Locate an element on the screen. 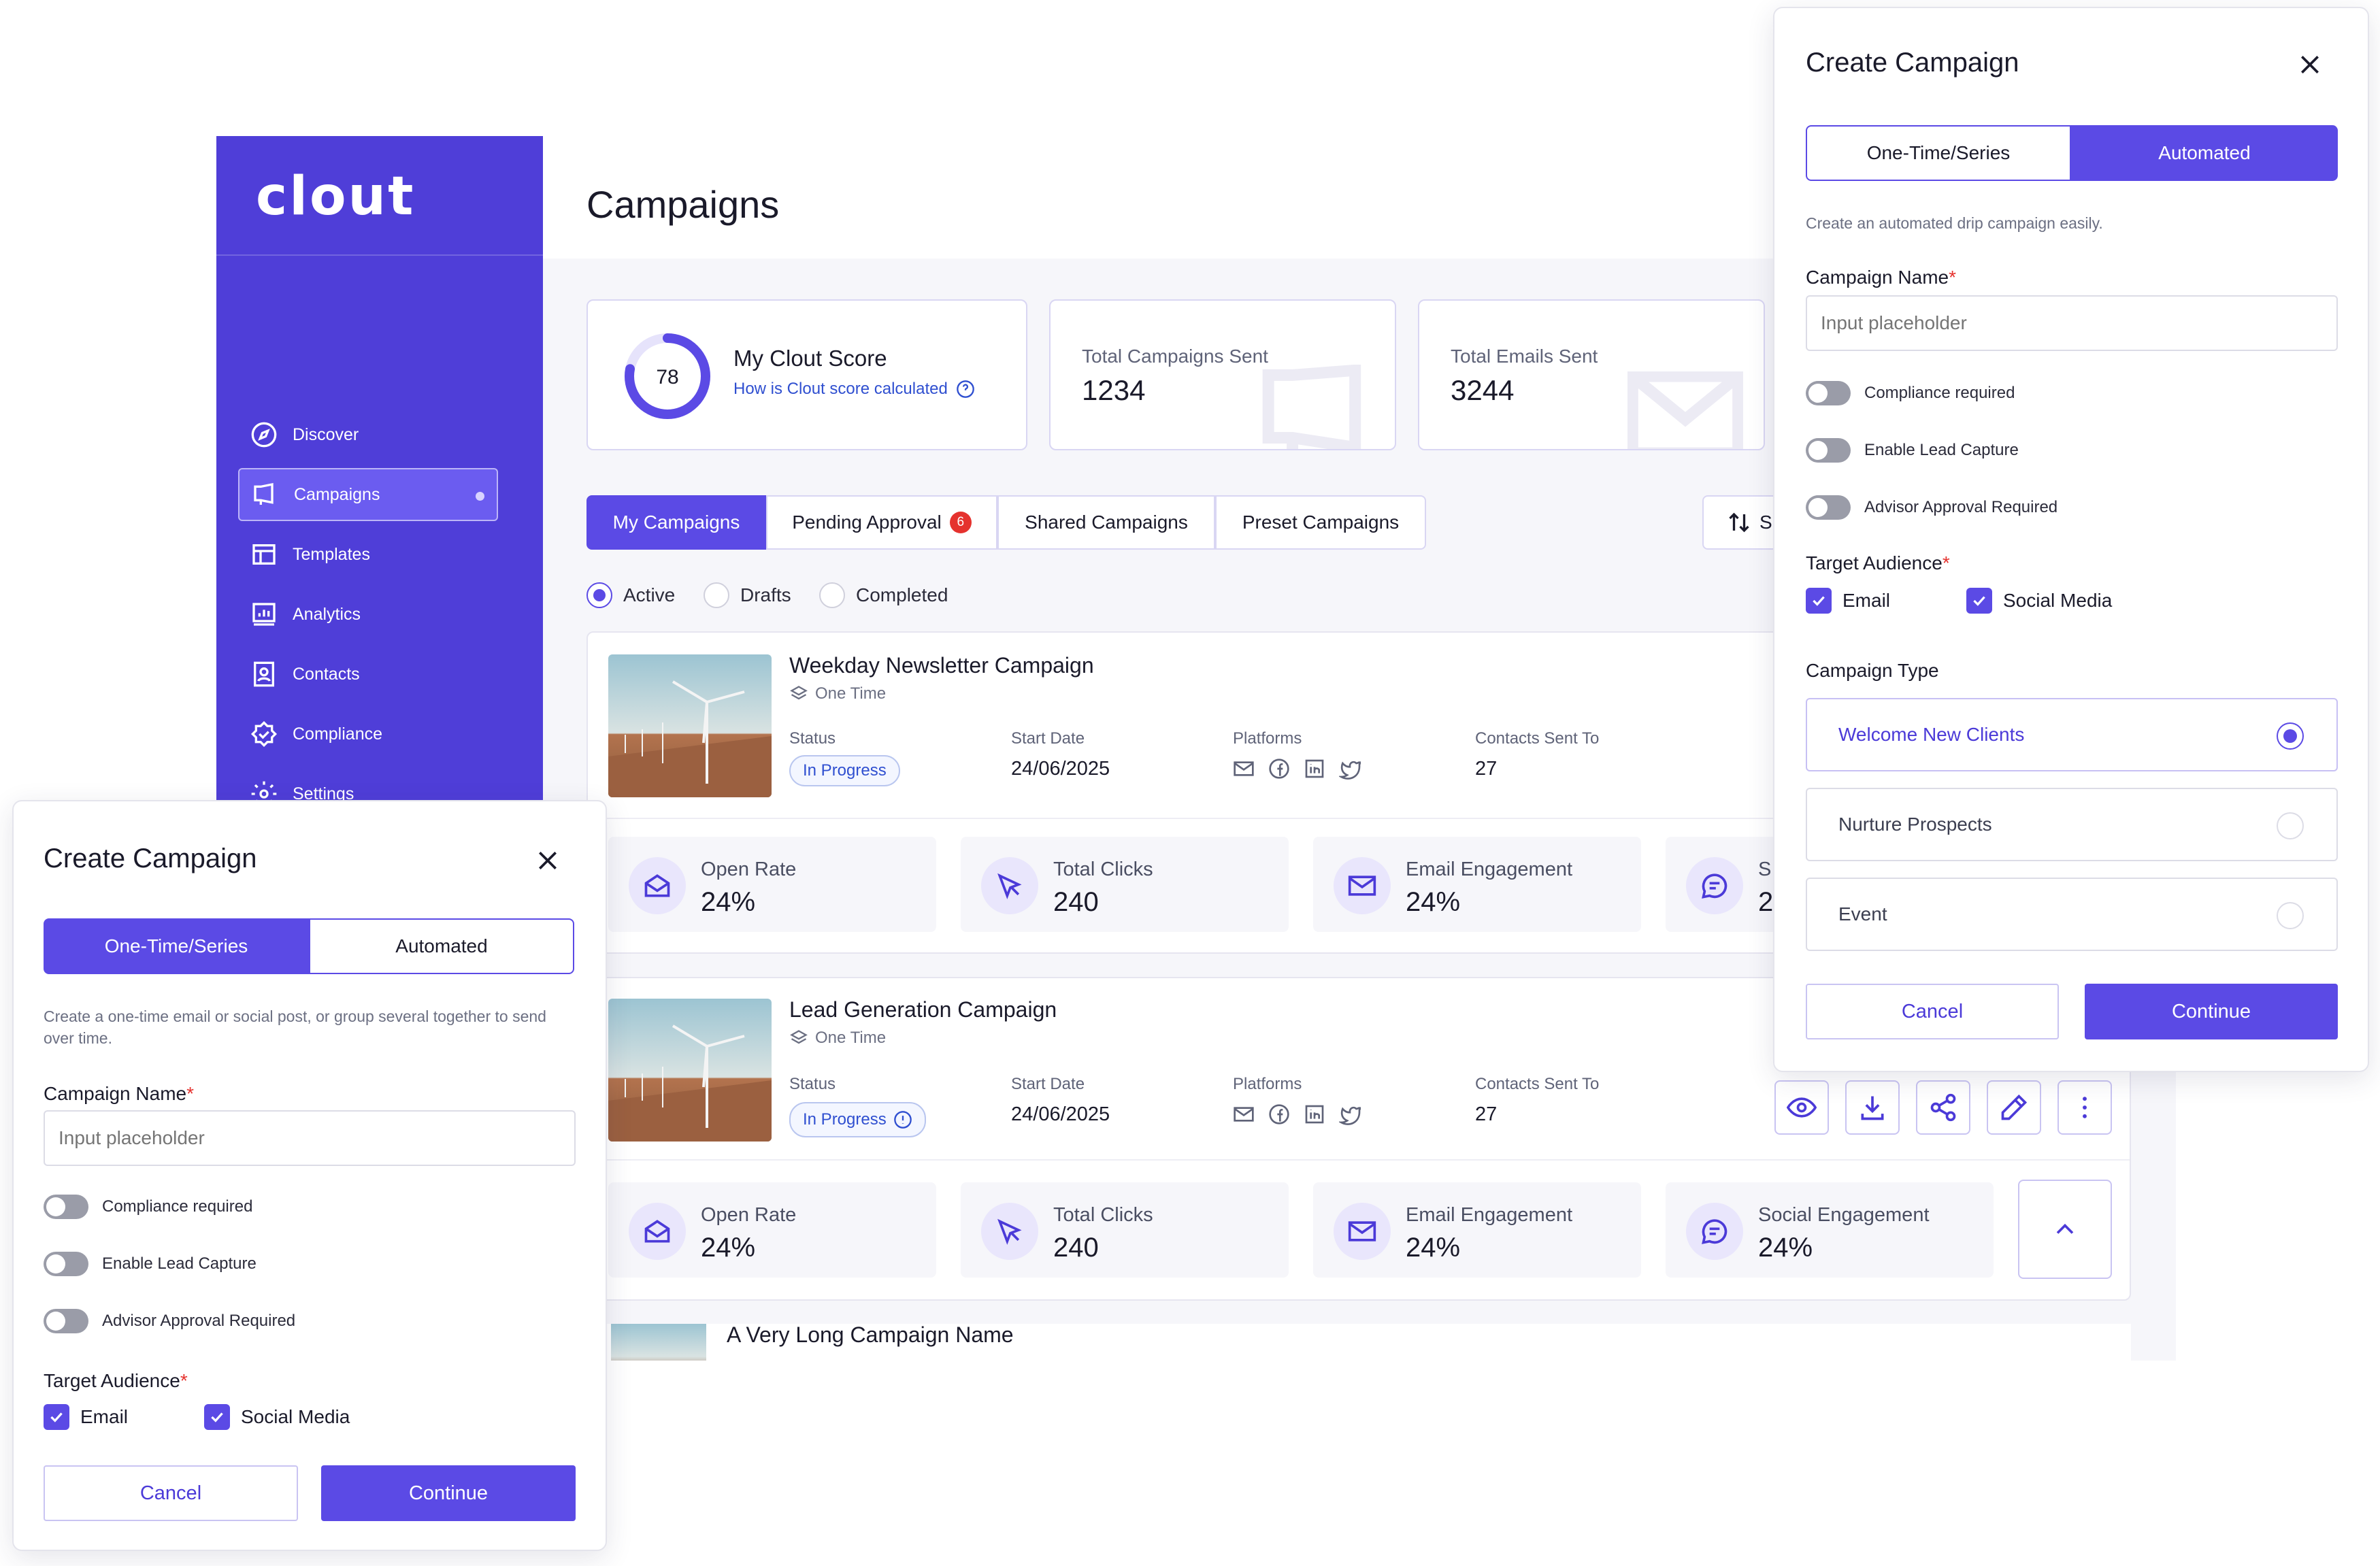  chat-icon is located at coordinates (1714, 1231).